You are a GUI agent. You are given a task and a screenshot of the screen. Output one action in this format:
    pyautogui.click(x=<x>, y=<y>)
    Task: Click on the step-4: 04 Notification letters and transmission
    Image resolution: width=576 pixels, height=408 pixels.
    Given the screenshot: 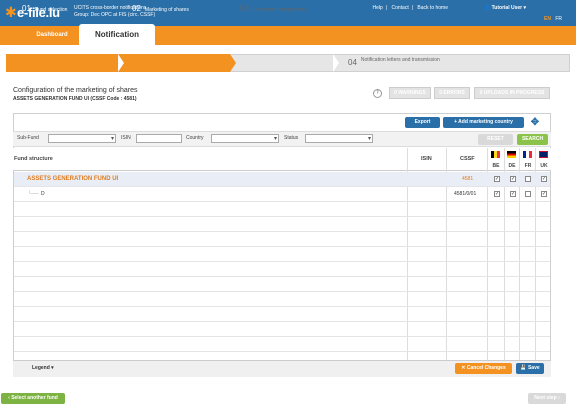 What is the action you would take?
    pyautogui.click(x=398, y=66)
    